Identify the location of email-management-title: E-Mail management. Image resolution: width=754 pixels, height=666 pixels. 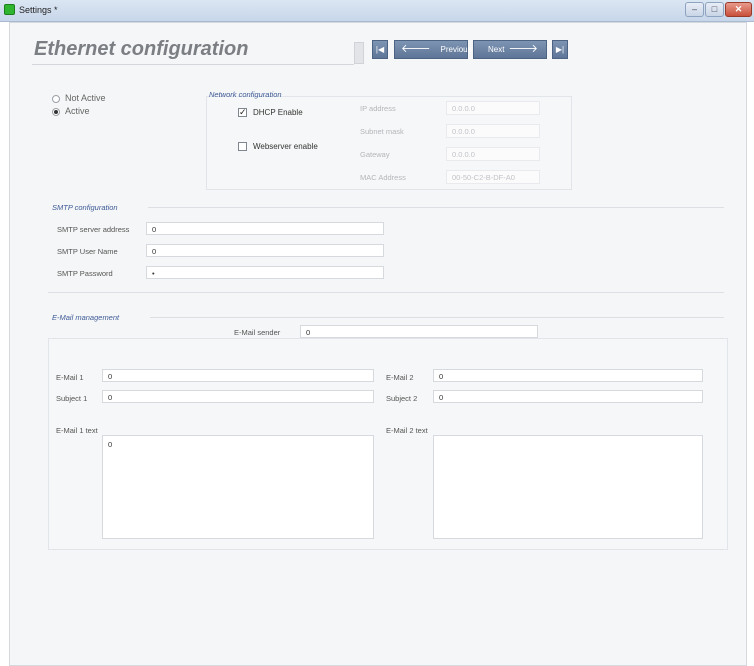
(86, 317).